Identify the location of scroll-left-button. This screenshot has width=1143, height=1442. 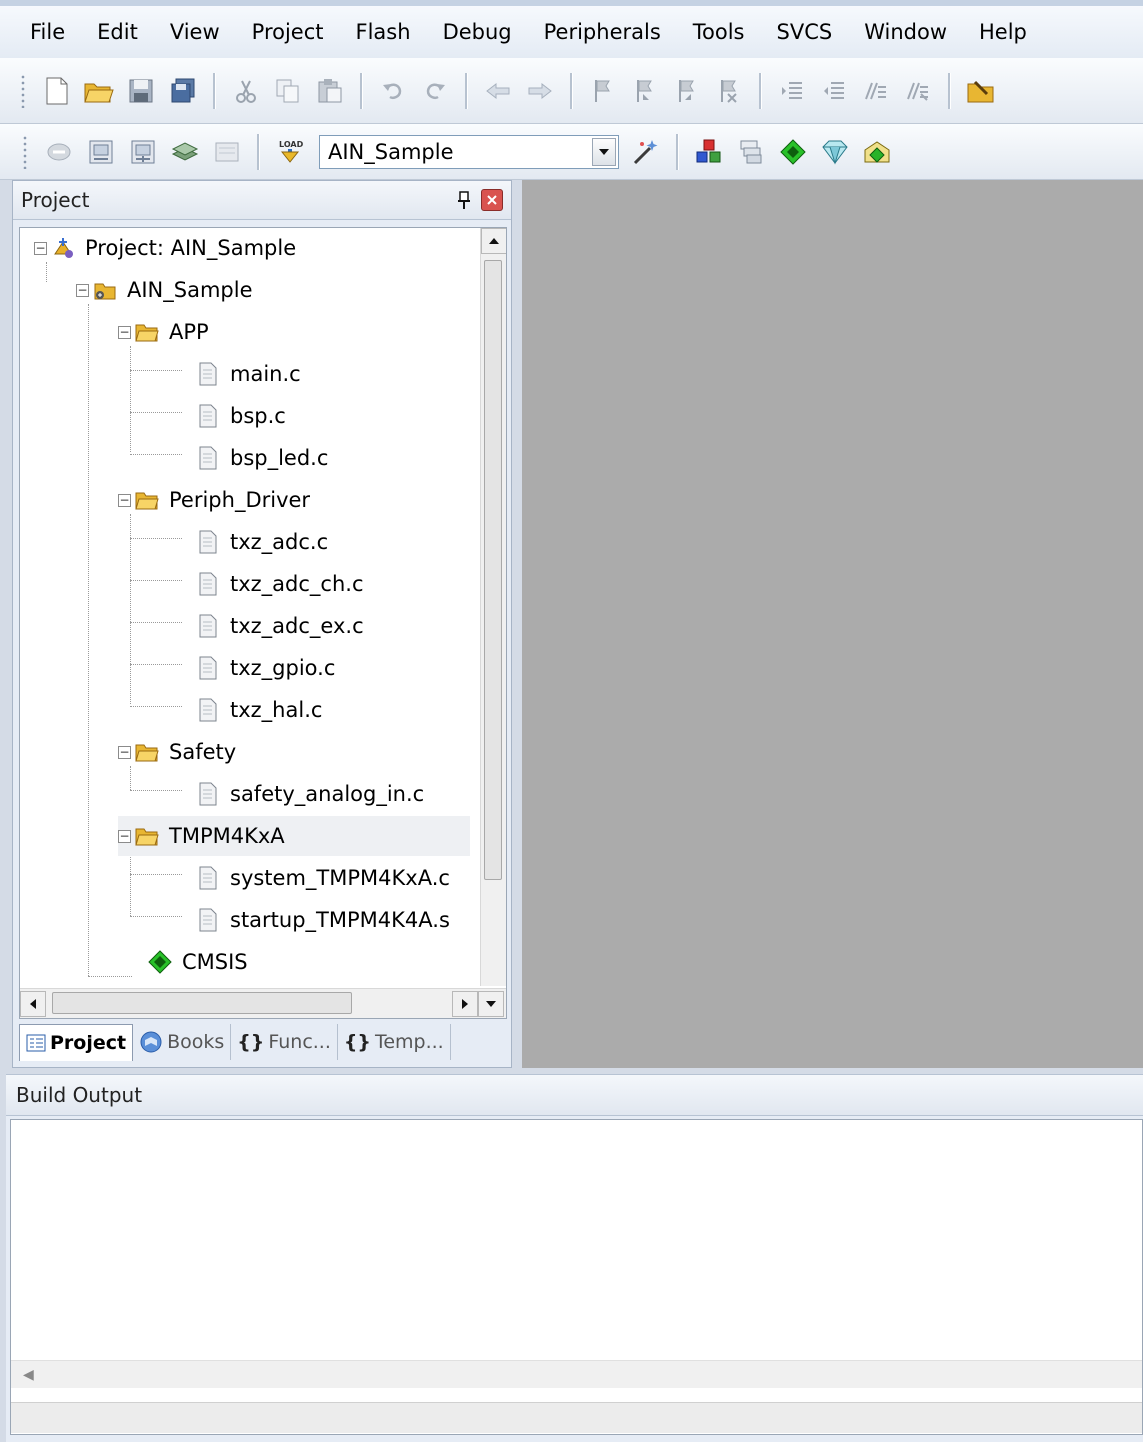
(33, 1004).